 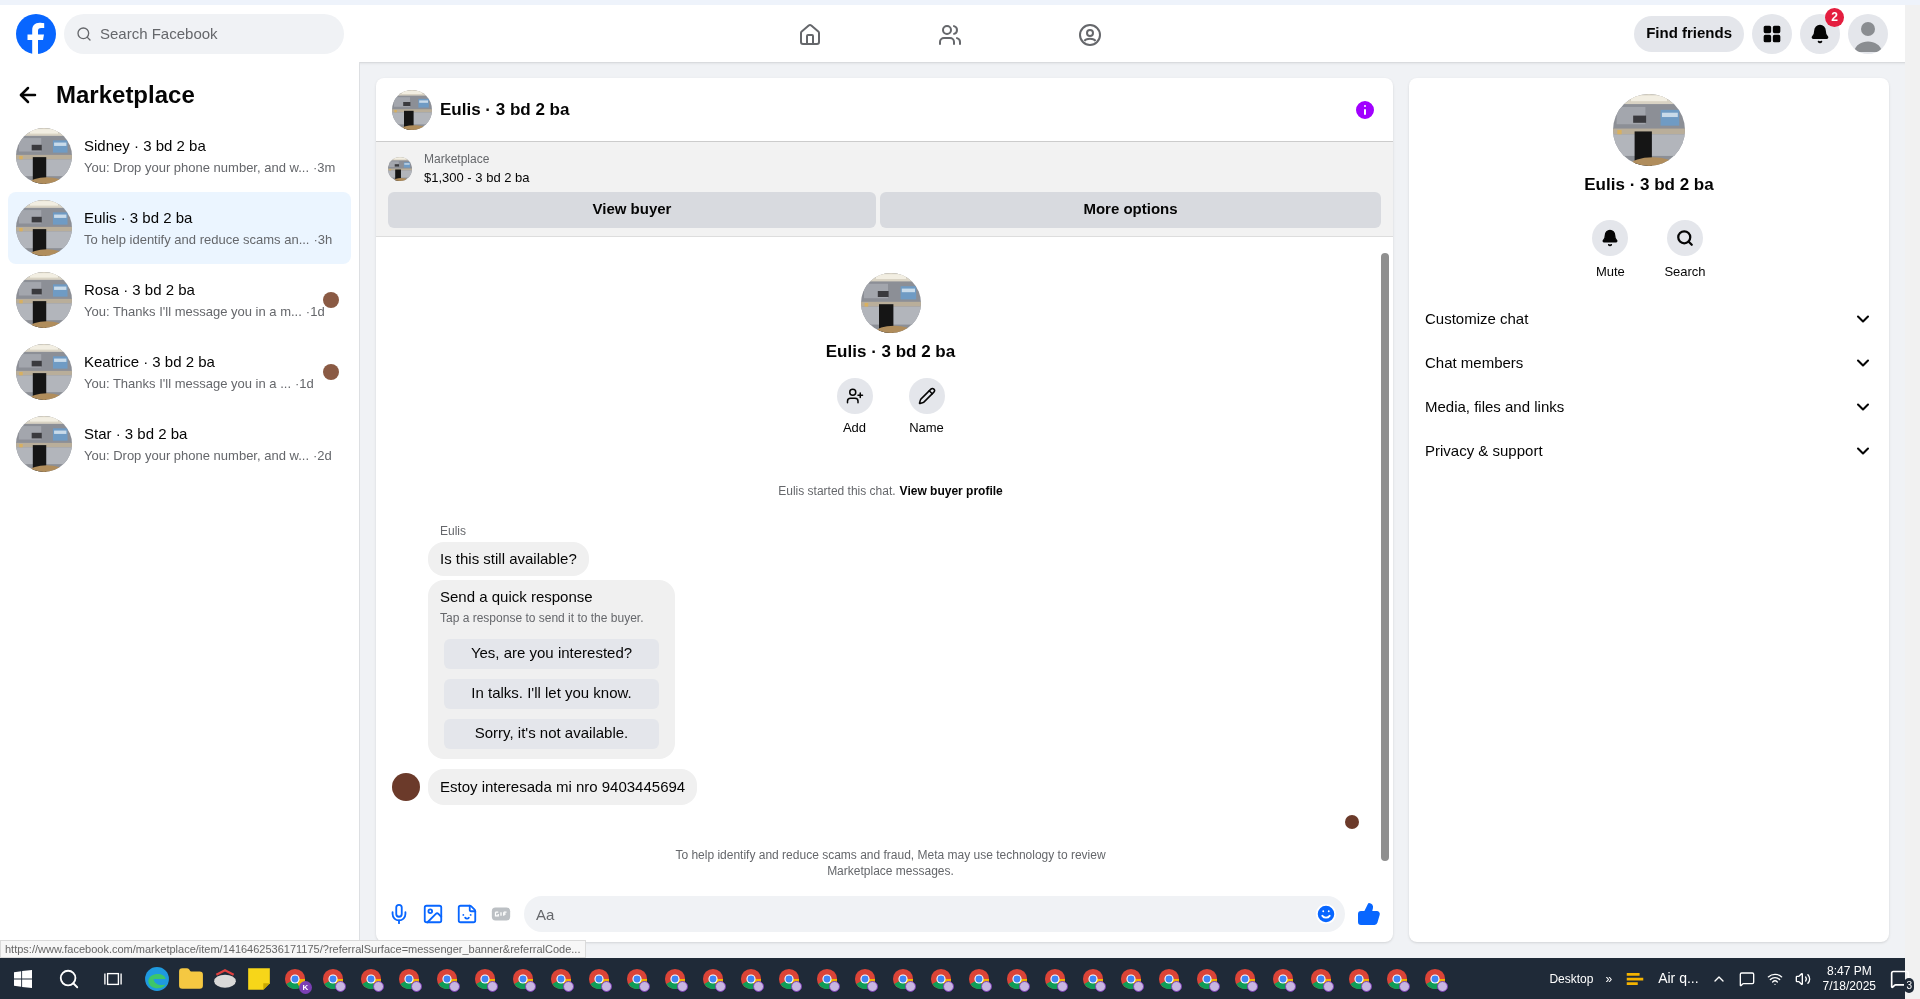 What do you see at coordinates (140, 290) in the screenshot?
I see `conversation-title: Rosa · 3 bd 2 ba` at bounding box center [140, 290].